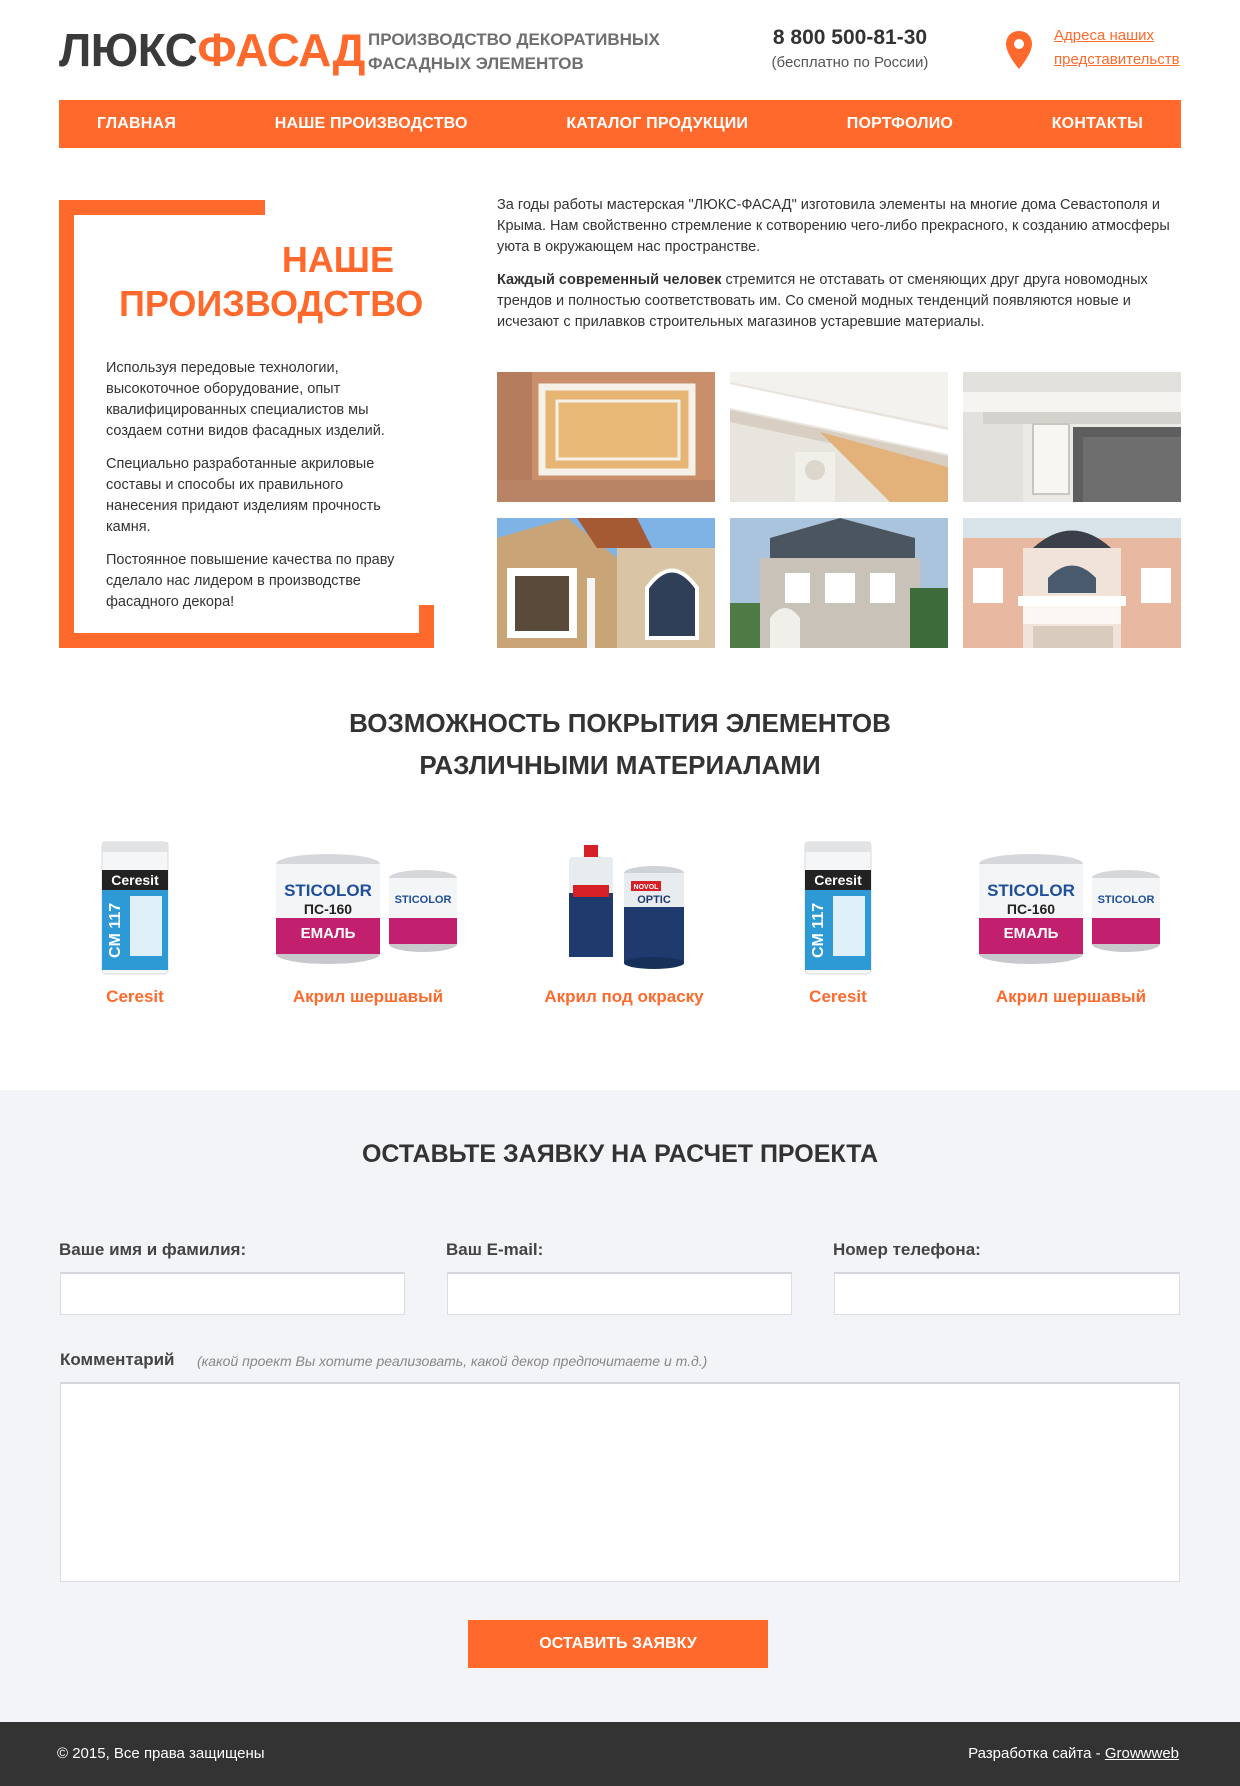 The width and height of the screenshot is (1240, 1786). What do you see at coordinates (624, 996) in the screenshot?
I see `material-label: Акрил под окраску` at bounding box center [624, 996].